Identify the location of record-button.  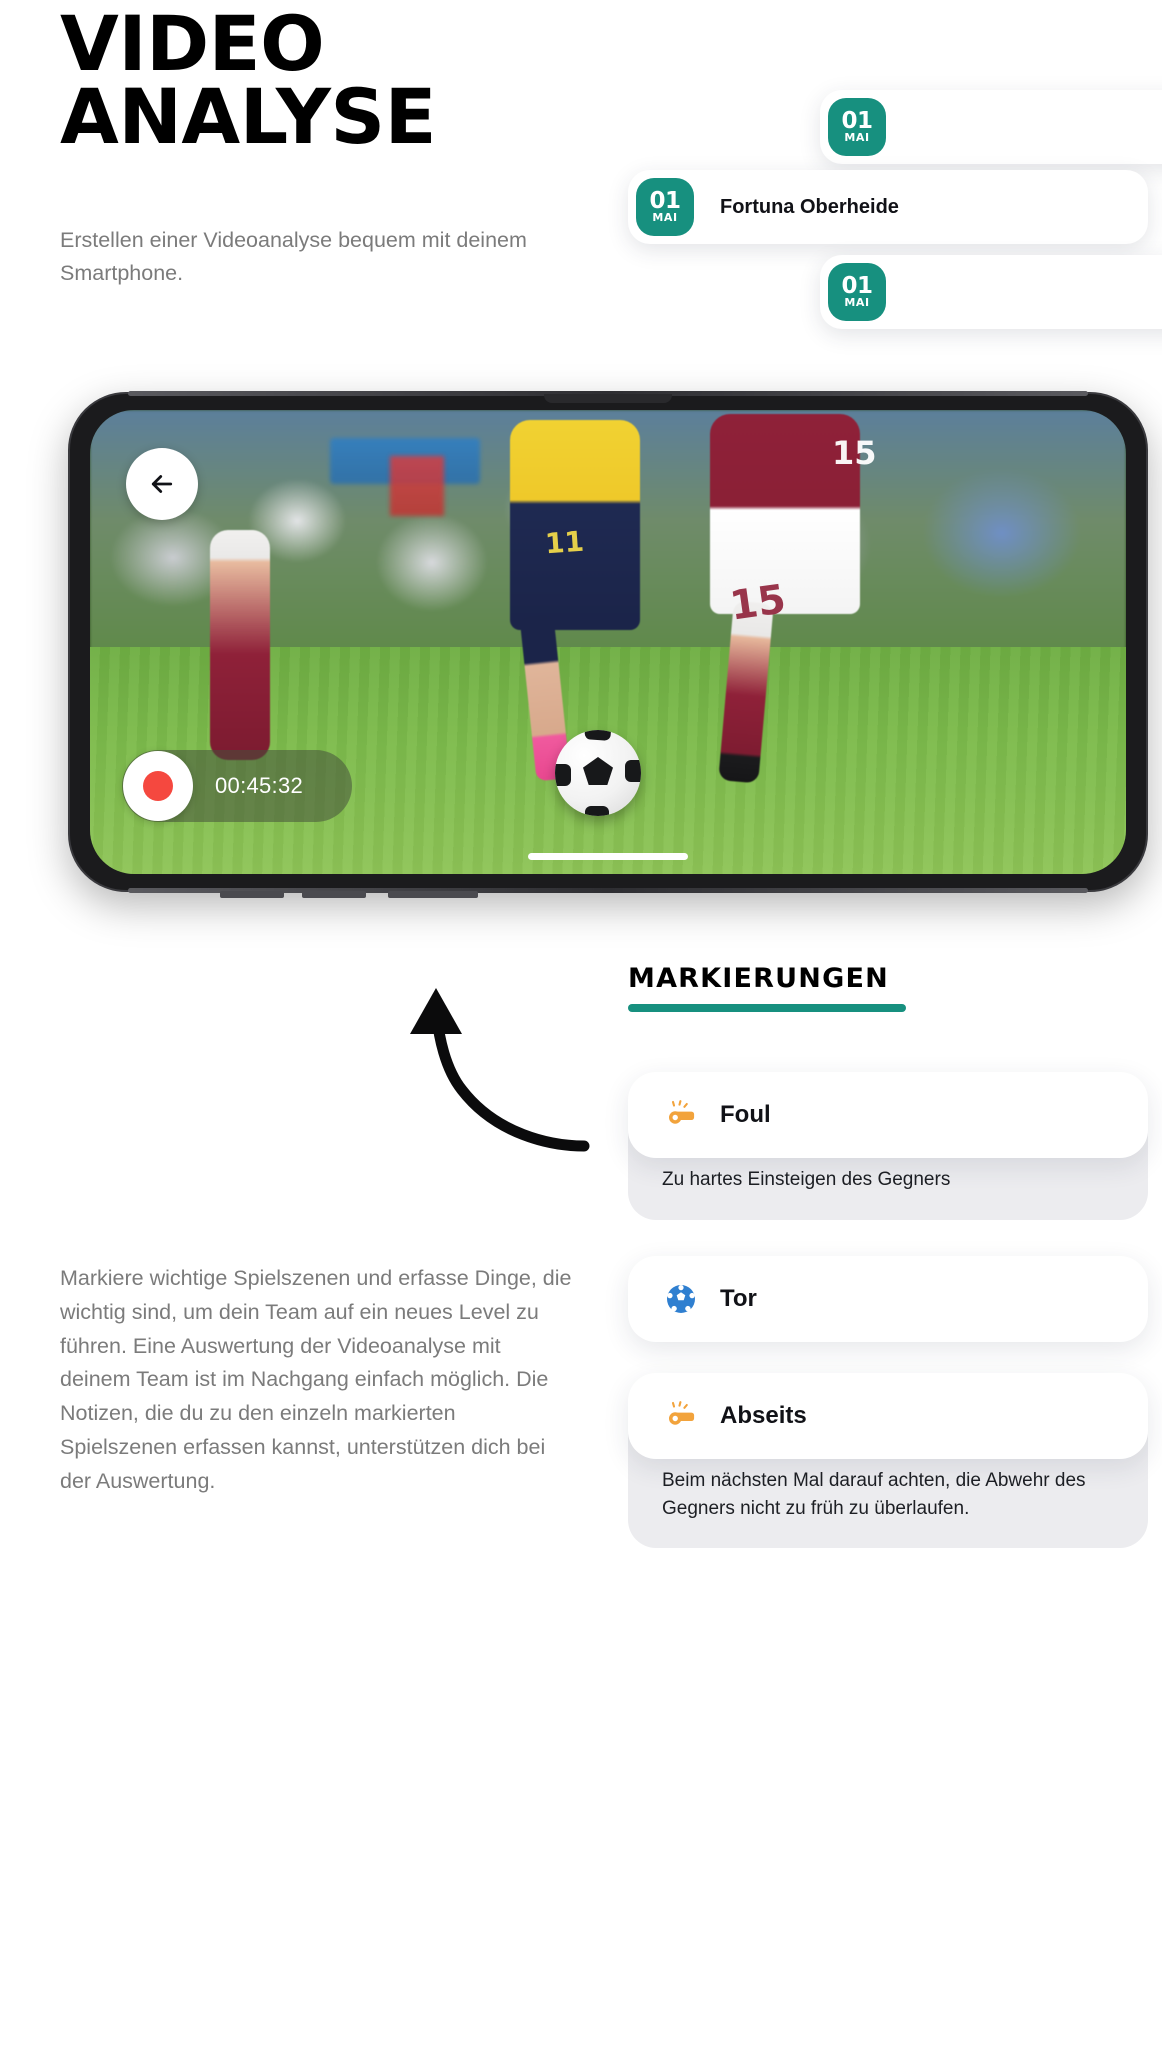
(158, 786).